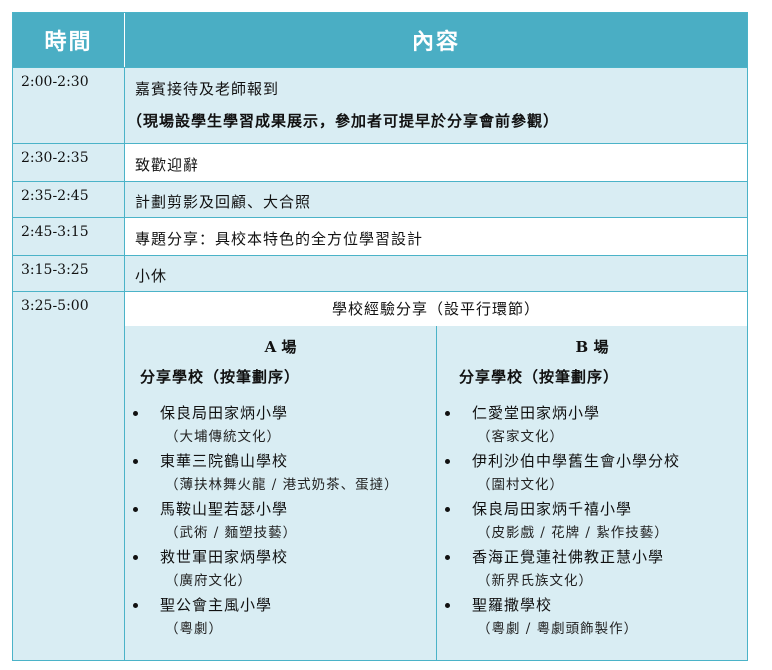 The image size is (772, 670). I want to click on list-item: 香海正覺蓮社佛教正慧小學, so click(554, 556).